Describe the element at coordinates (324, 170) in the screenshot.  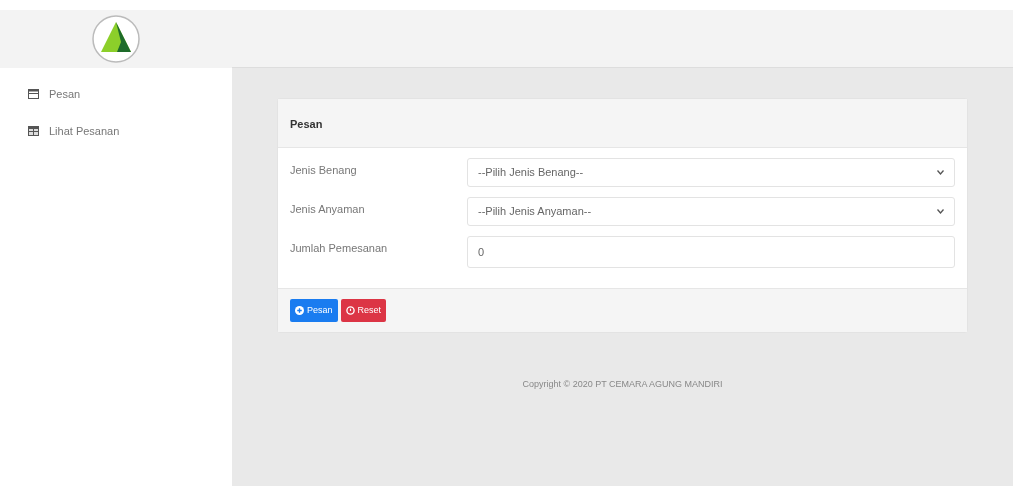
I see `field-label: Jenis Benang` at that location.